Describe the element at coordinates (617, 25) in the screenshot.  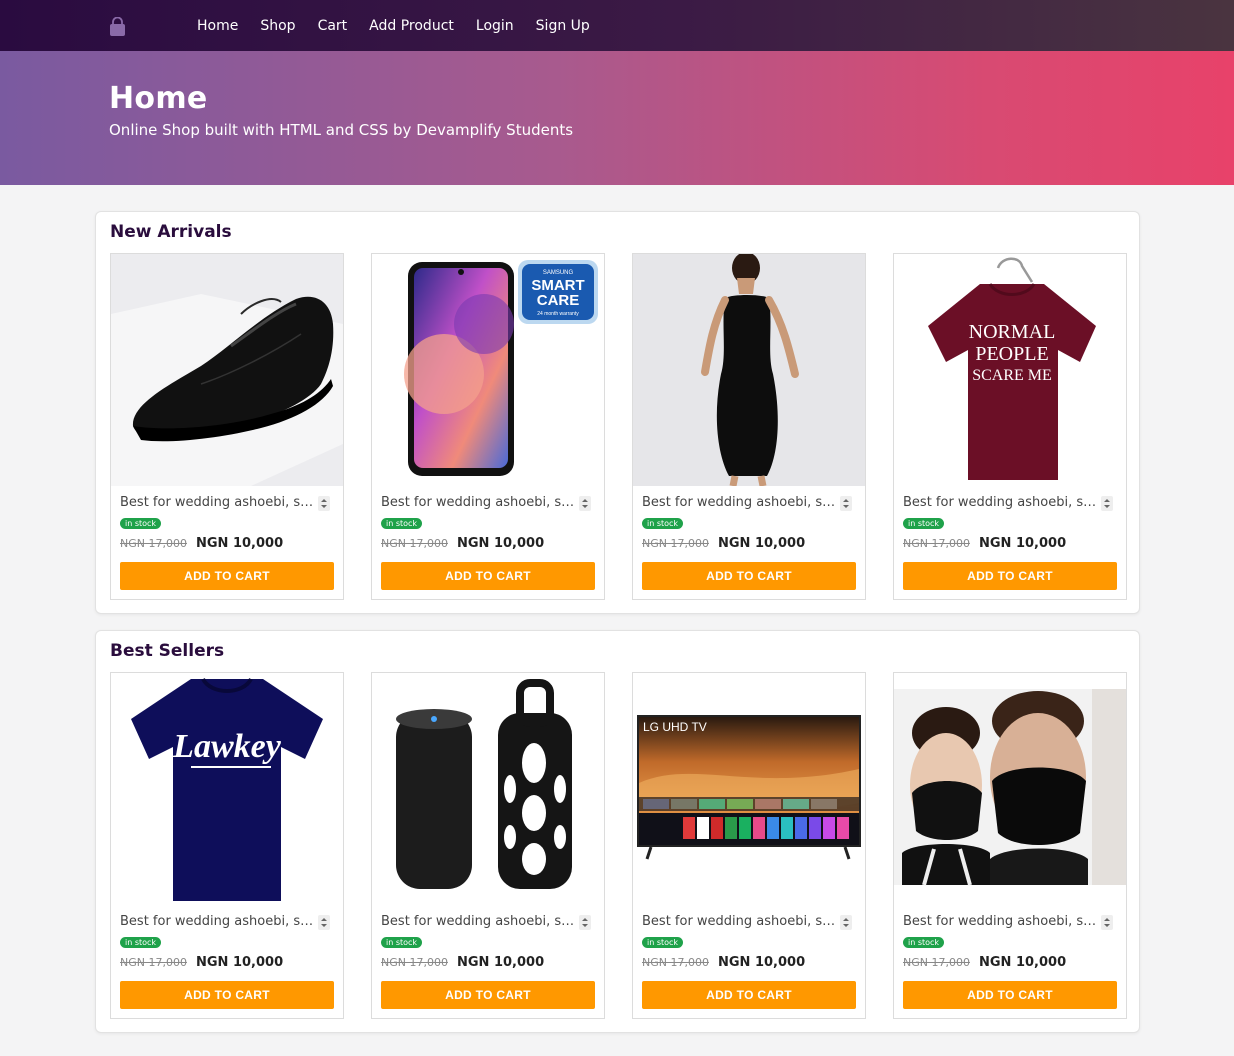
I see `navbar: Home Shop Cart Add Product Login Sign Up` at that location.